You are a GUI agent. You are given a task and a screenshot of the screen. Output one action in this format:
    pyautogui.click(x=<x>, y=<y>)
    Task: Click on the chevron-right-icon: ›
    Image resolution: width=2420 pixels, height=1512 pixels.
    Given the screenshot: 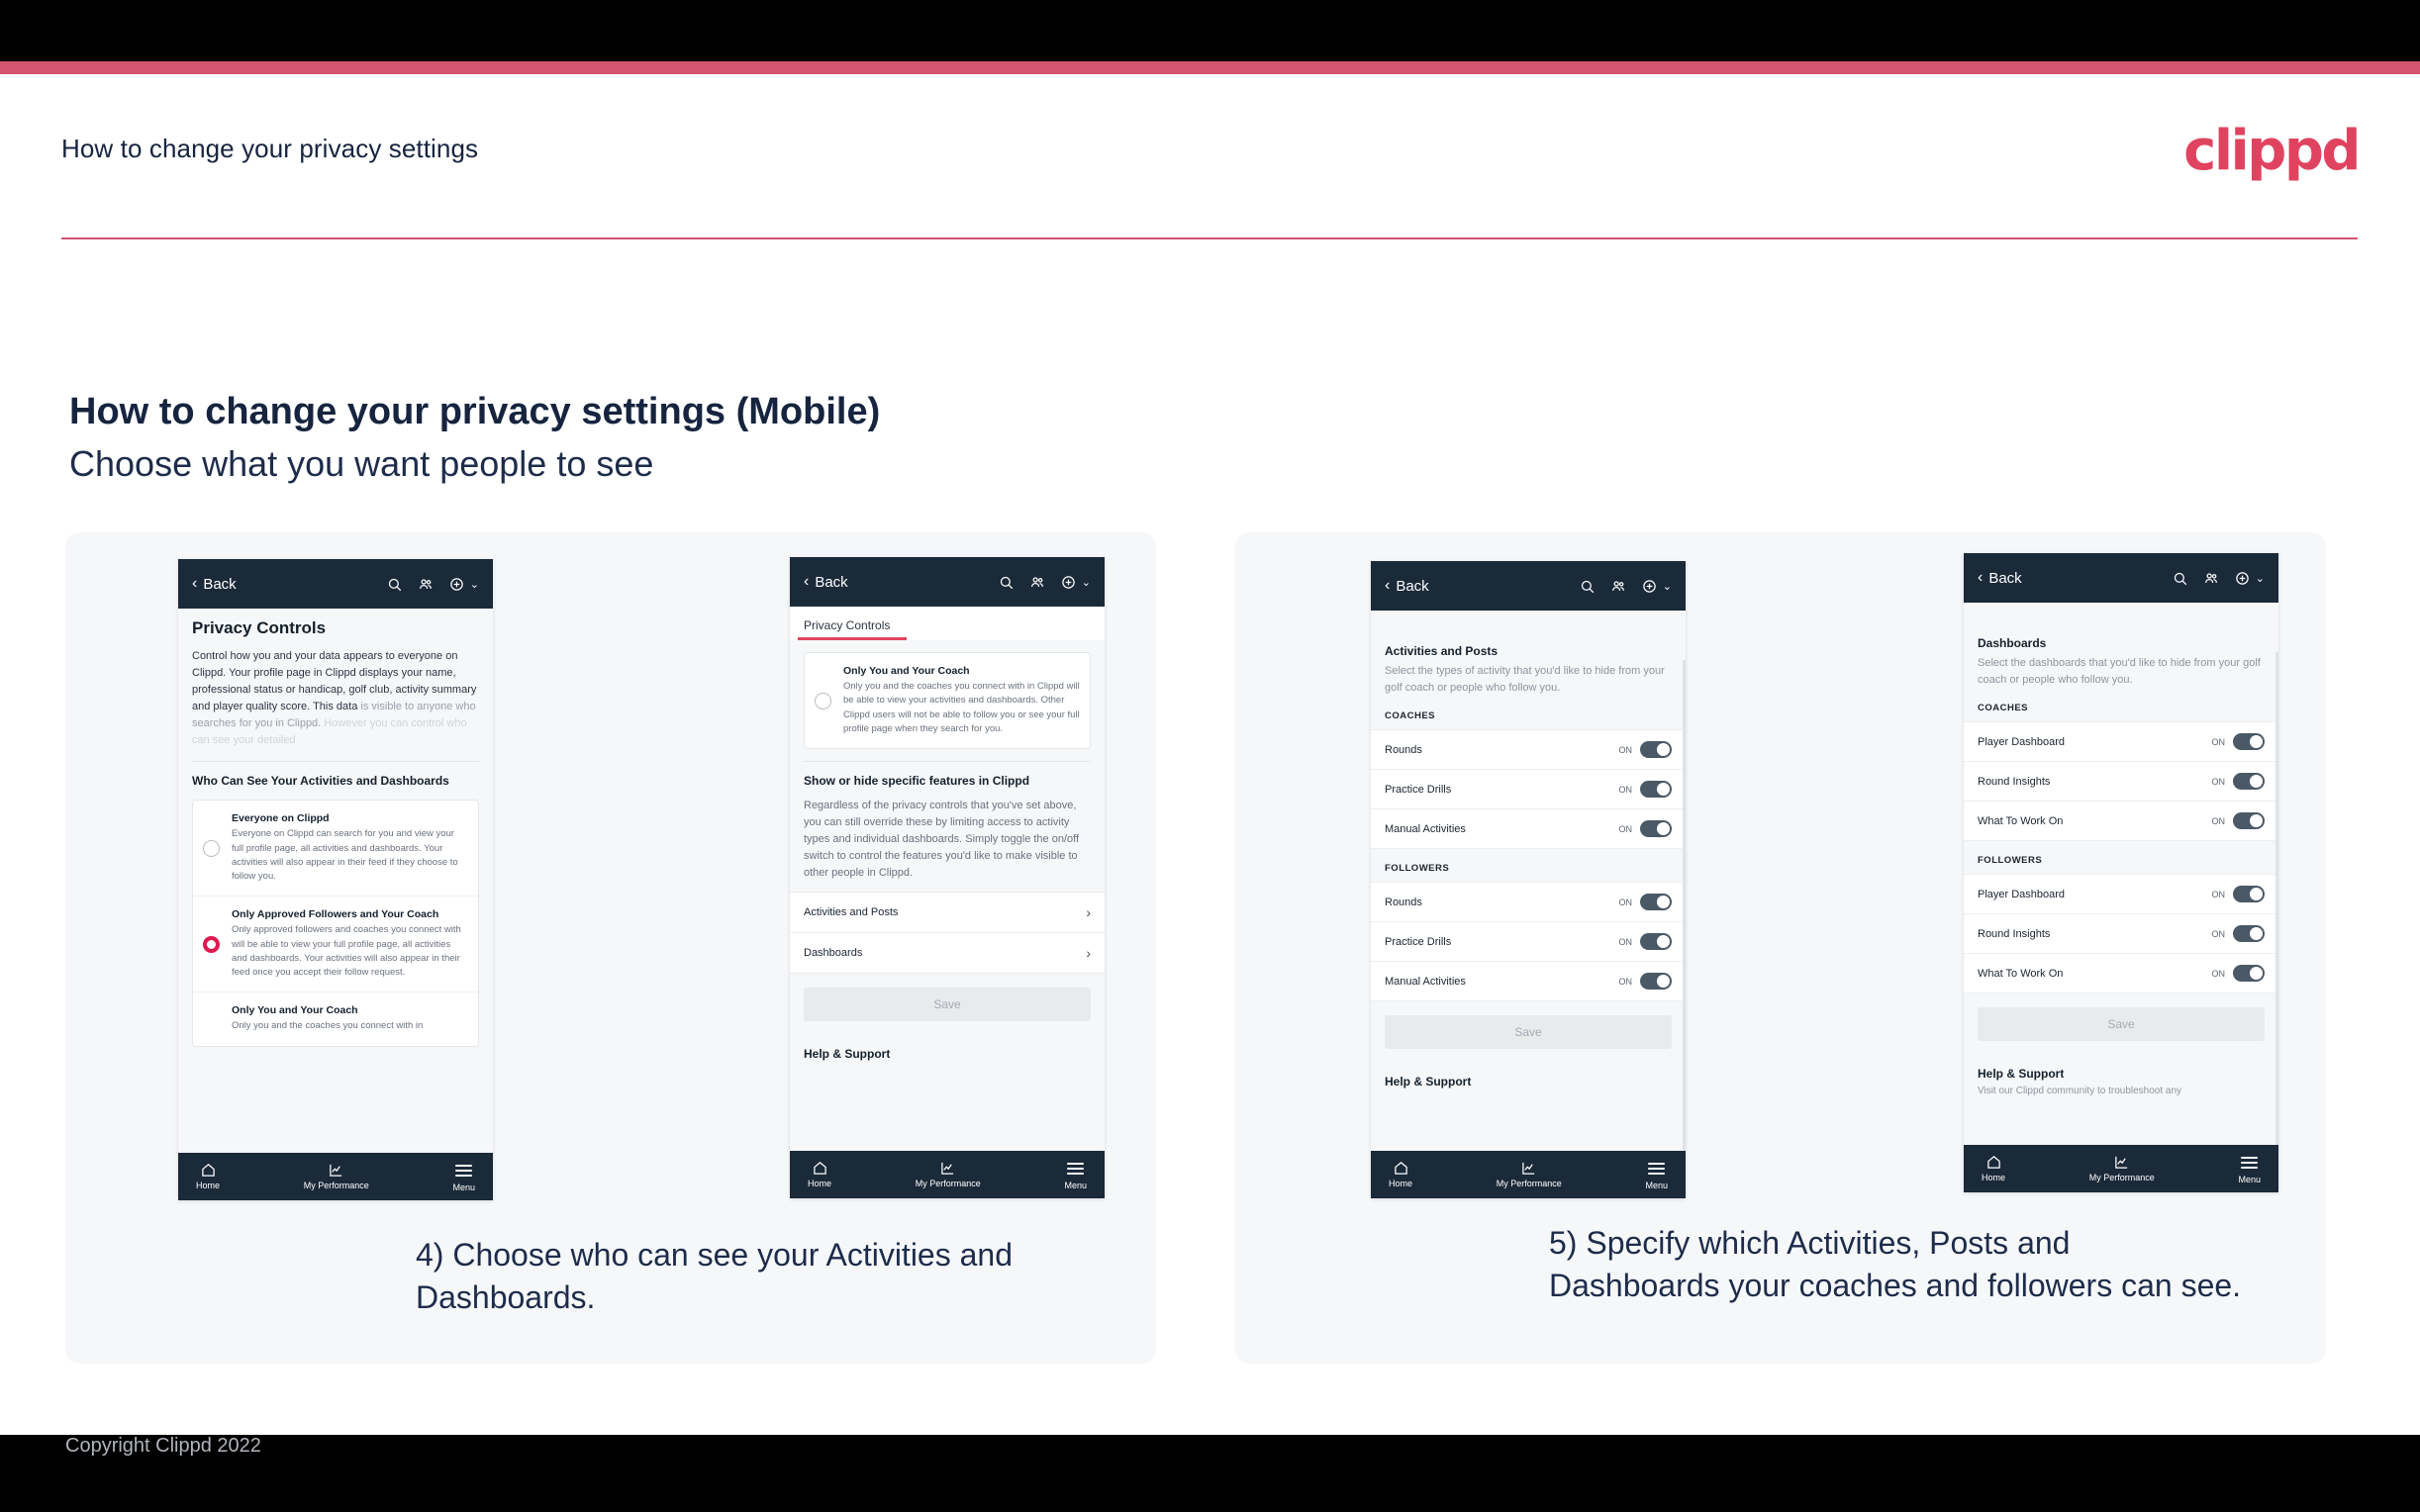 What is the action you would take?
    pyautogui.click(x=1088, y=953)
    